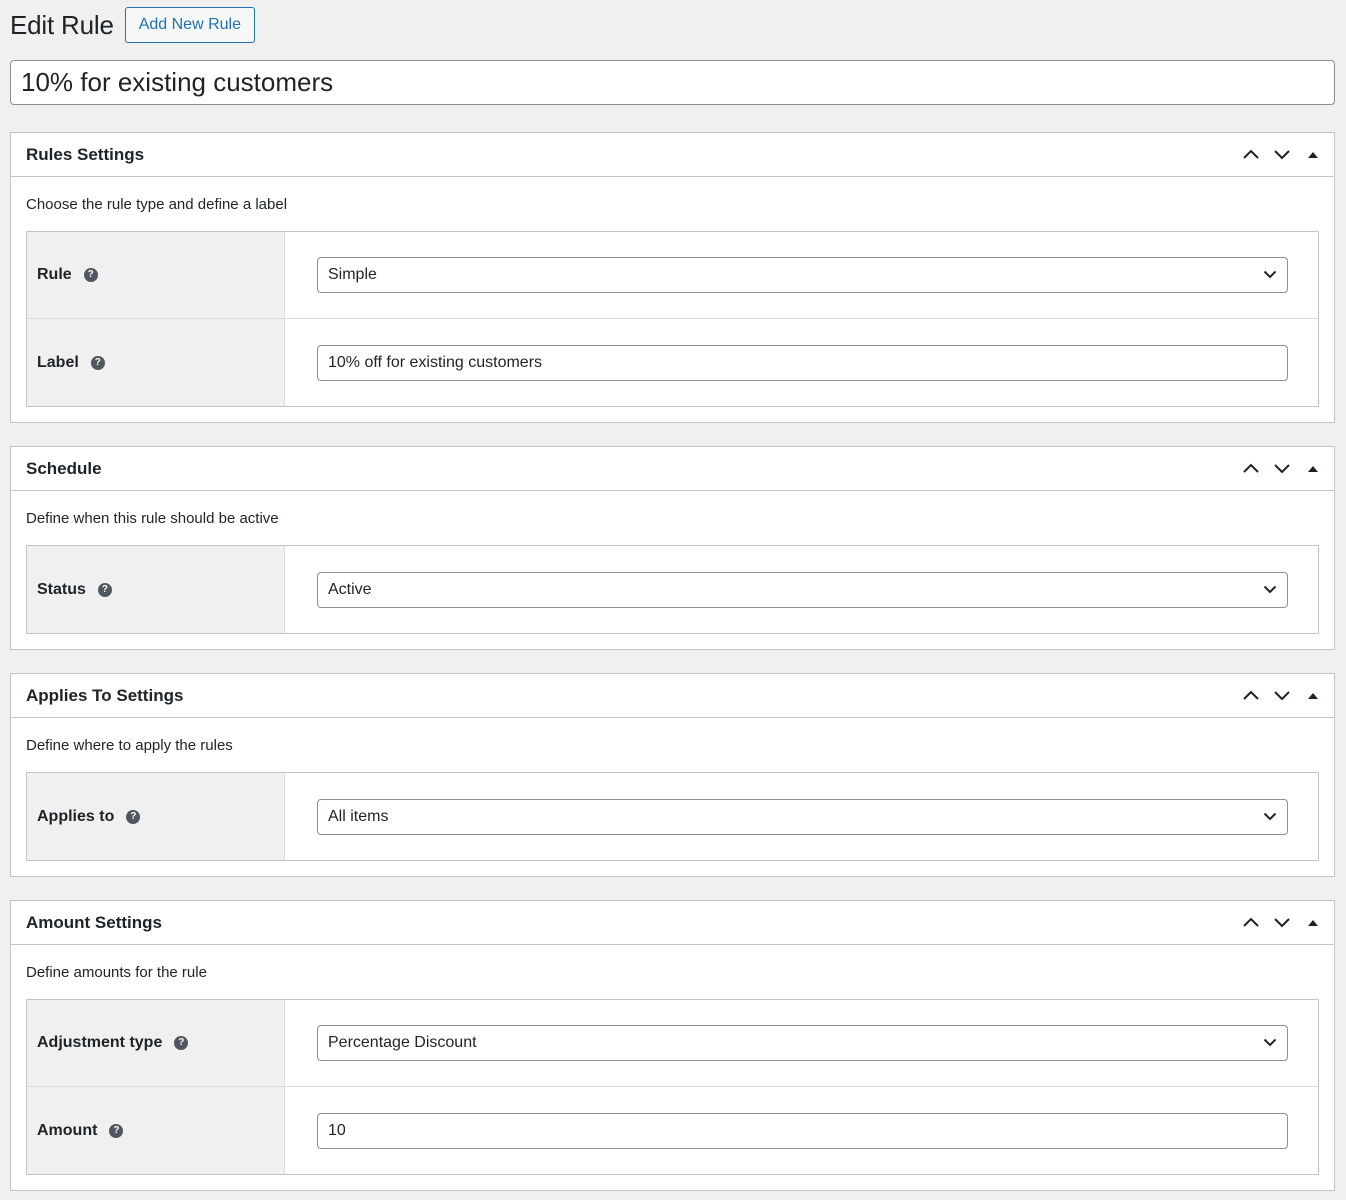 This screenshot has height=1200, width=1346. Describe the element at coordinates (156, 275) in the screenshot. I see `field-label: Rule ?` at that location.